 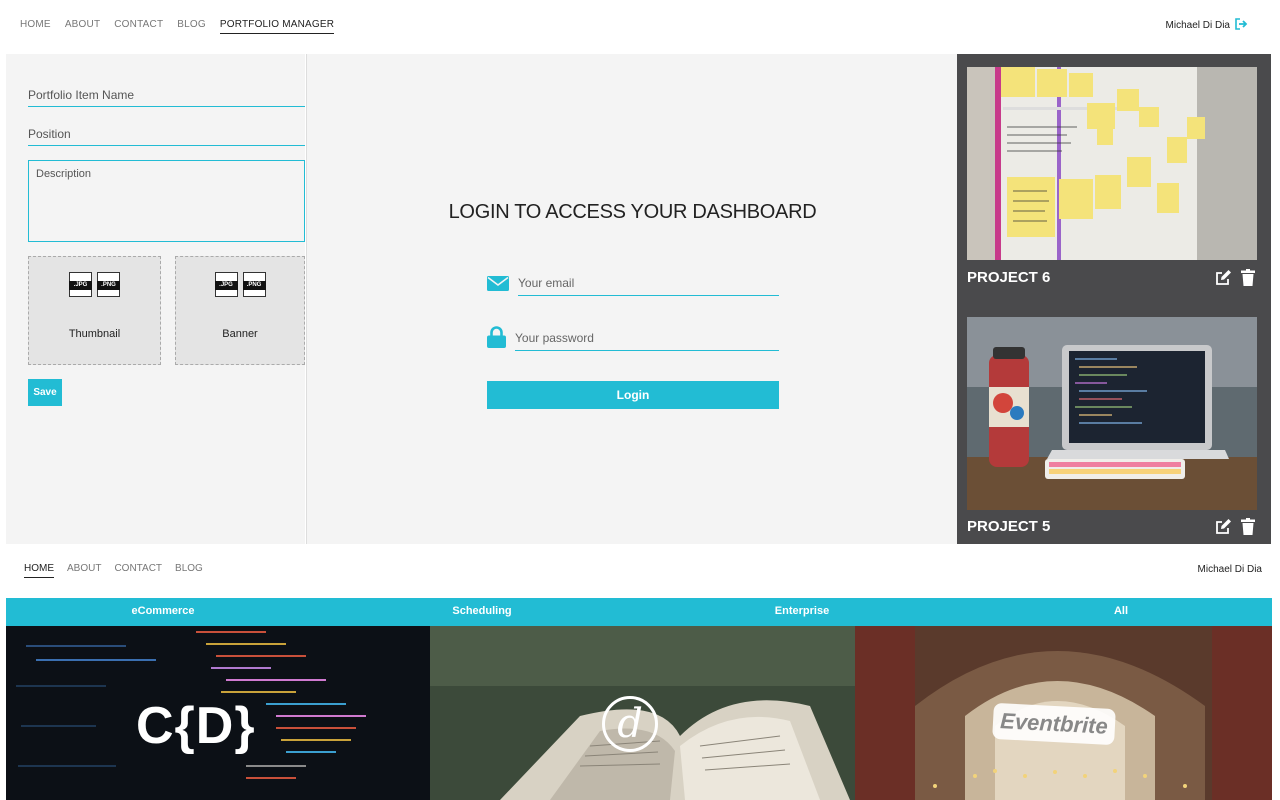 What do you see at coordinates (1197, 25) in the screenshot?
I see `user-name: Michael Di Dia` at bounding box center [1197, 25].